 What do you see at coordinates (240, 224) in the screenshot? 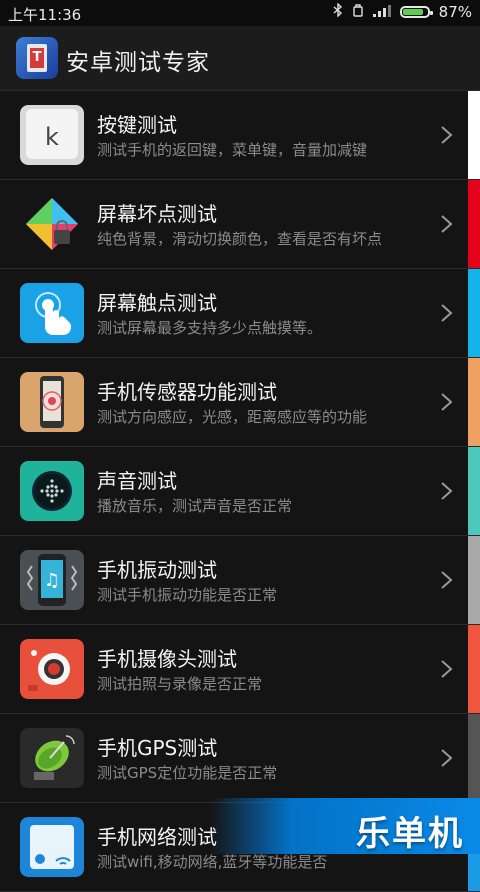
I see `list-item-dead-pixel-test: 屏幕坏点测试 纯色背景，滑动切换颜色，查看是否有坏点` at bounding box center [240, 224].